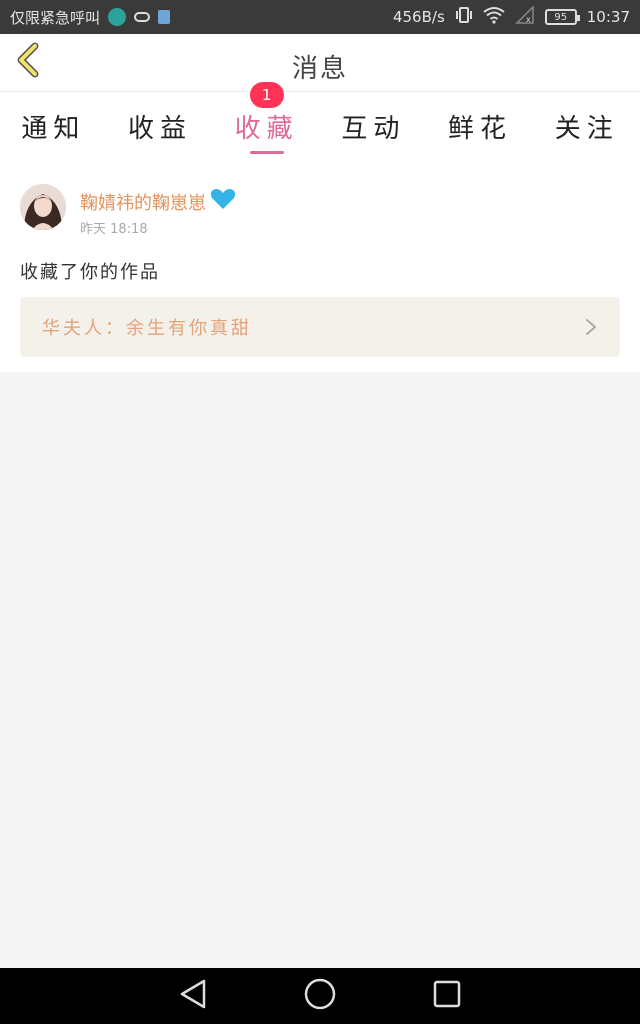  I want to click on tab-interactions: 互动, so click(373, 126).